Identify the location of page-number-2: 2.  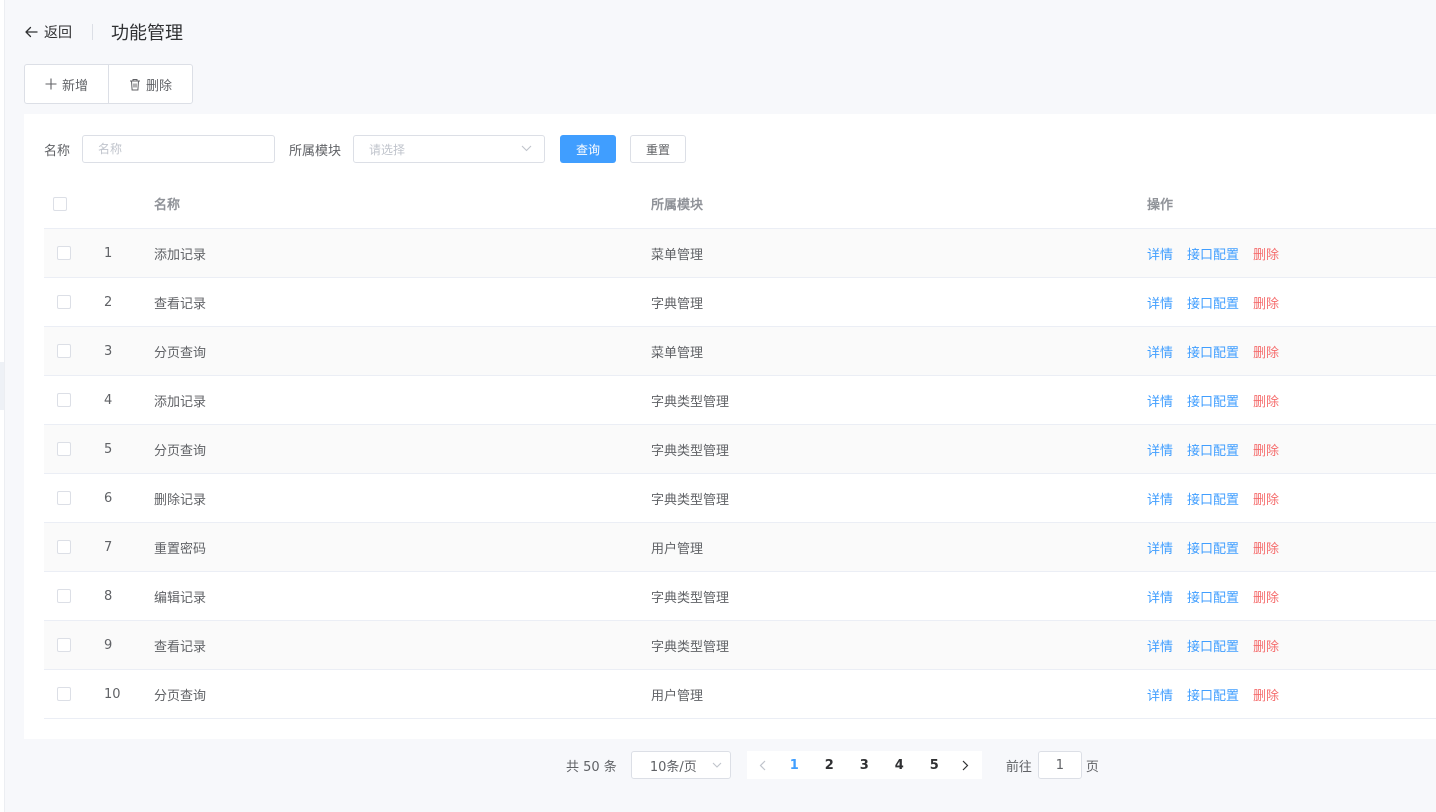
(829, 765).